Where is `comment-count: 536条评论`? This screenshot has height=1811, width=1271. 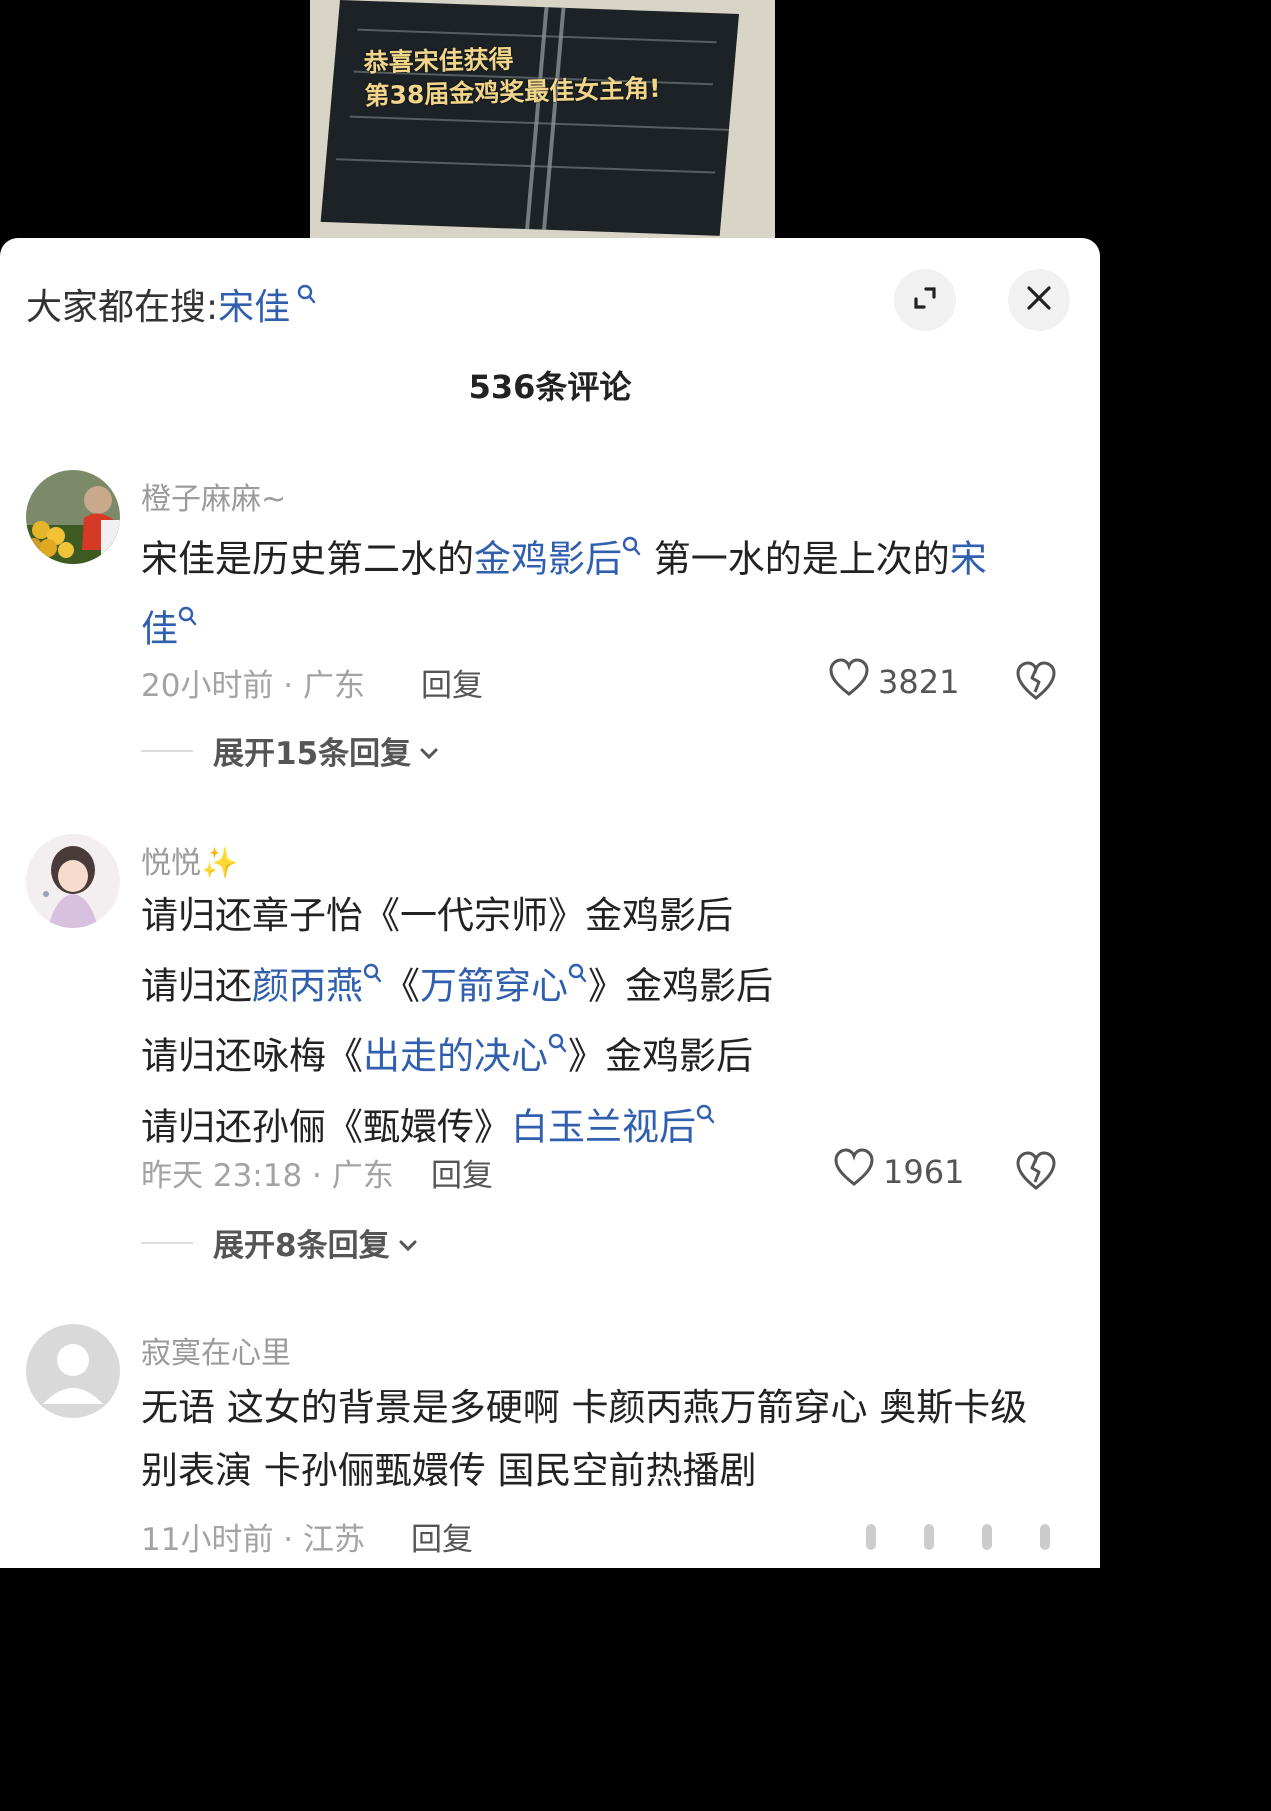 comment-count: 536条评论 is located at coordinates (550, 387).